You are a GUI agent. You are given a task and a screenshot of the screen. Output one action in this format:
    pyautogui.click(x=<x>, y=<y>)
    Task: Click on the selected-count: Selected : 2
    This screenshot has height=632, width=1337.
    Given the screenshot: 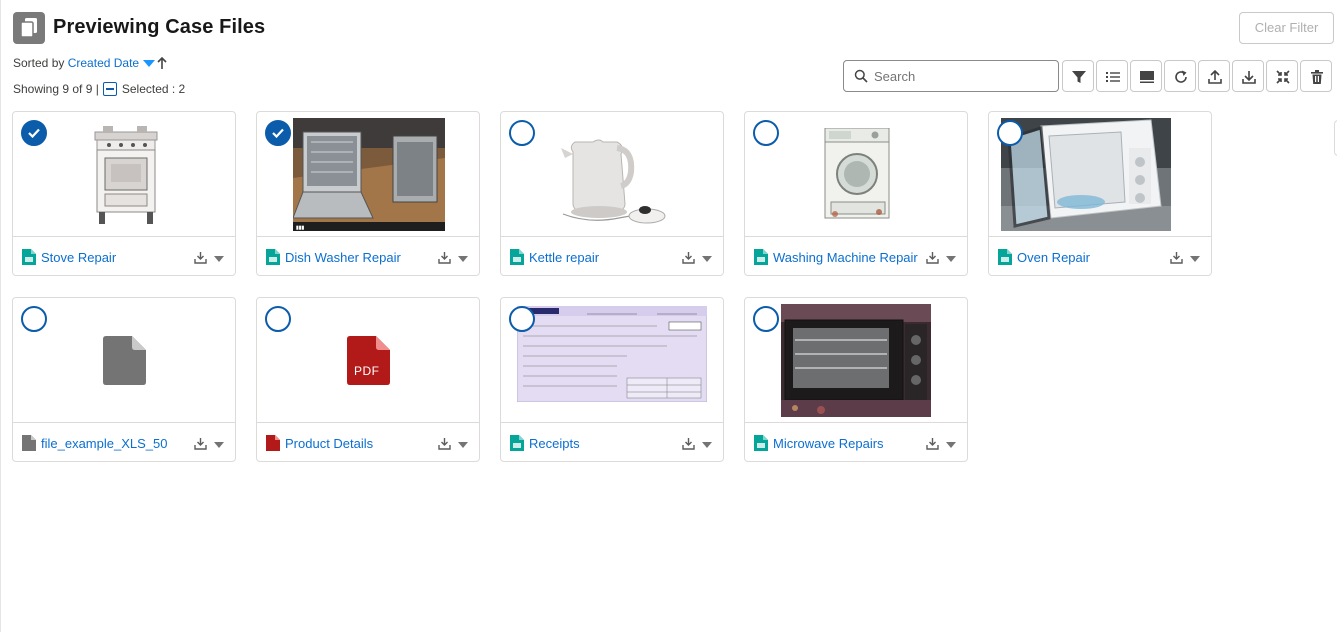 What is the action you would take?
    pyautogui.click(x=153, y=89)
    